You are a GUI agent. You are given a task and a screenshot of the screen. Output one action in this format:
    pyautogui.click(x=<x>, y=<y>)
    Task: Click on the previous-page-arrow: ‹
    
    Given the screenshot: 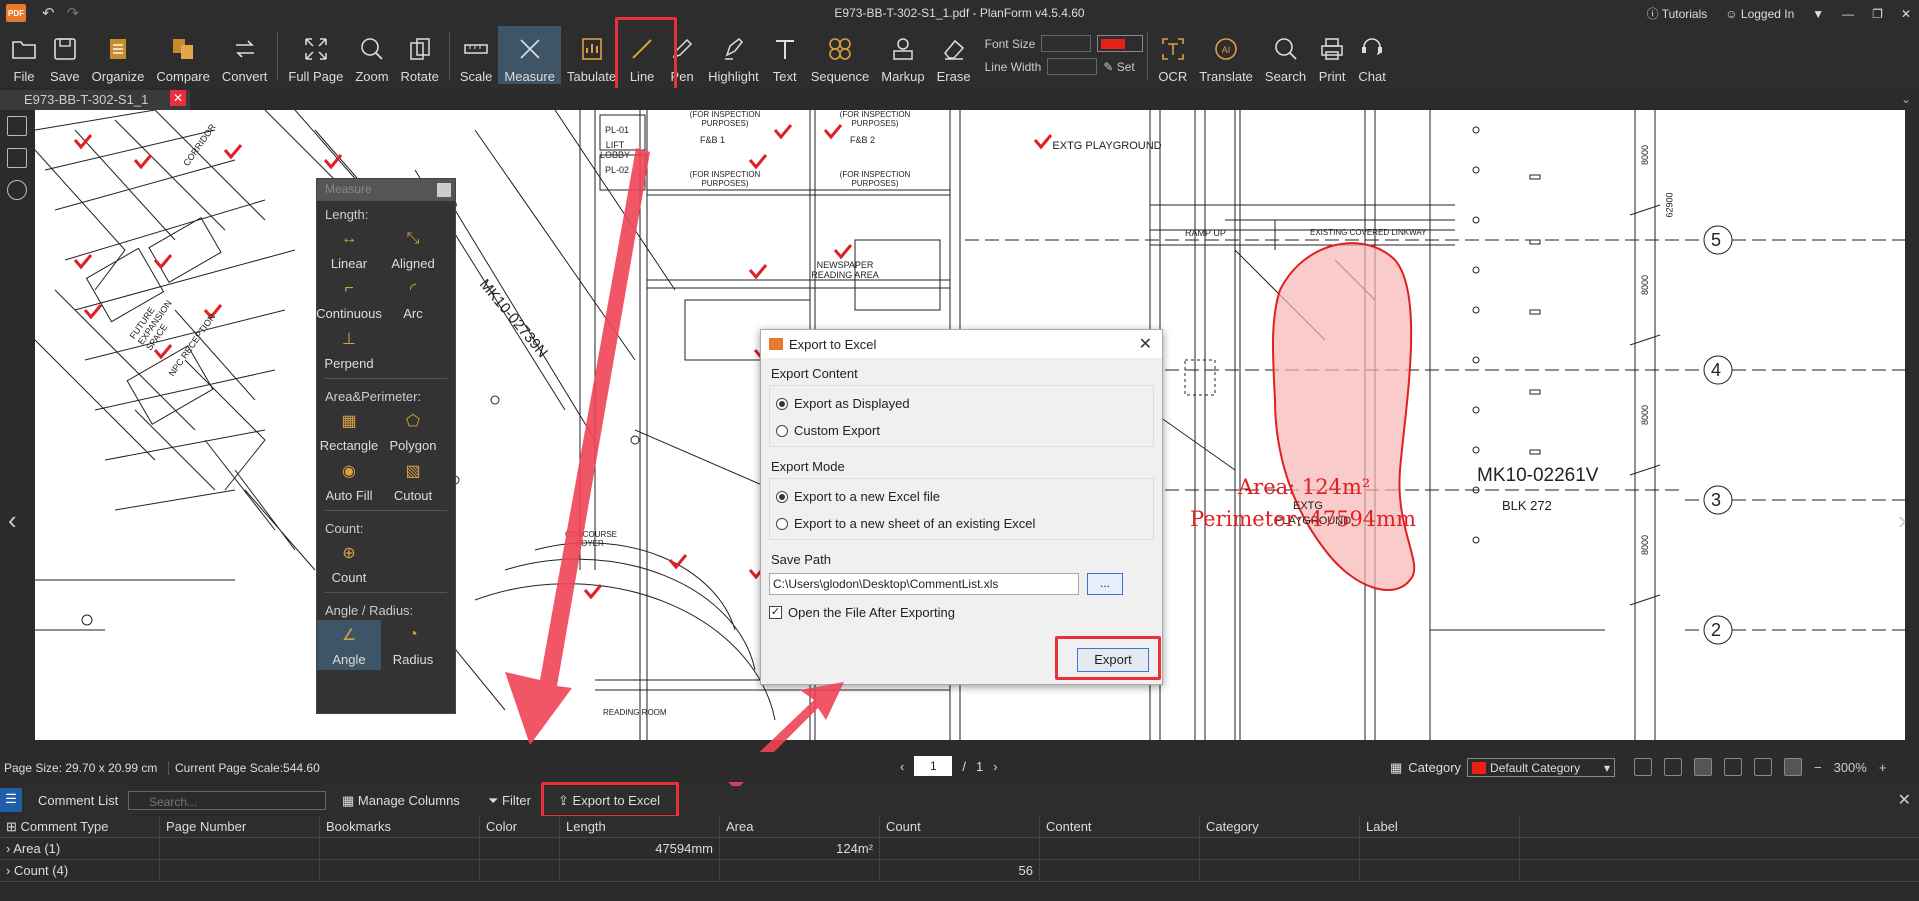 What is the action you would take?
    pyautogui.click(x=12, y=520)
    